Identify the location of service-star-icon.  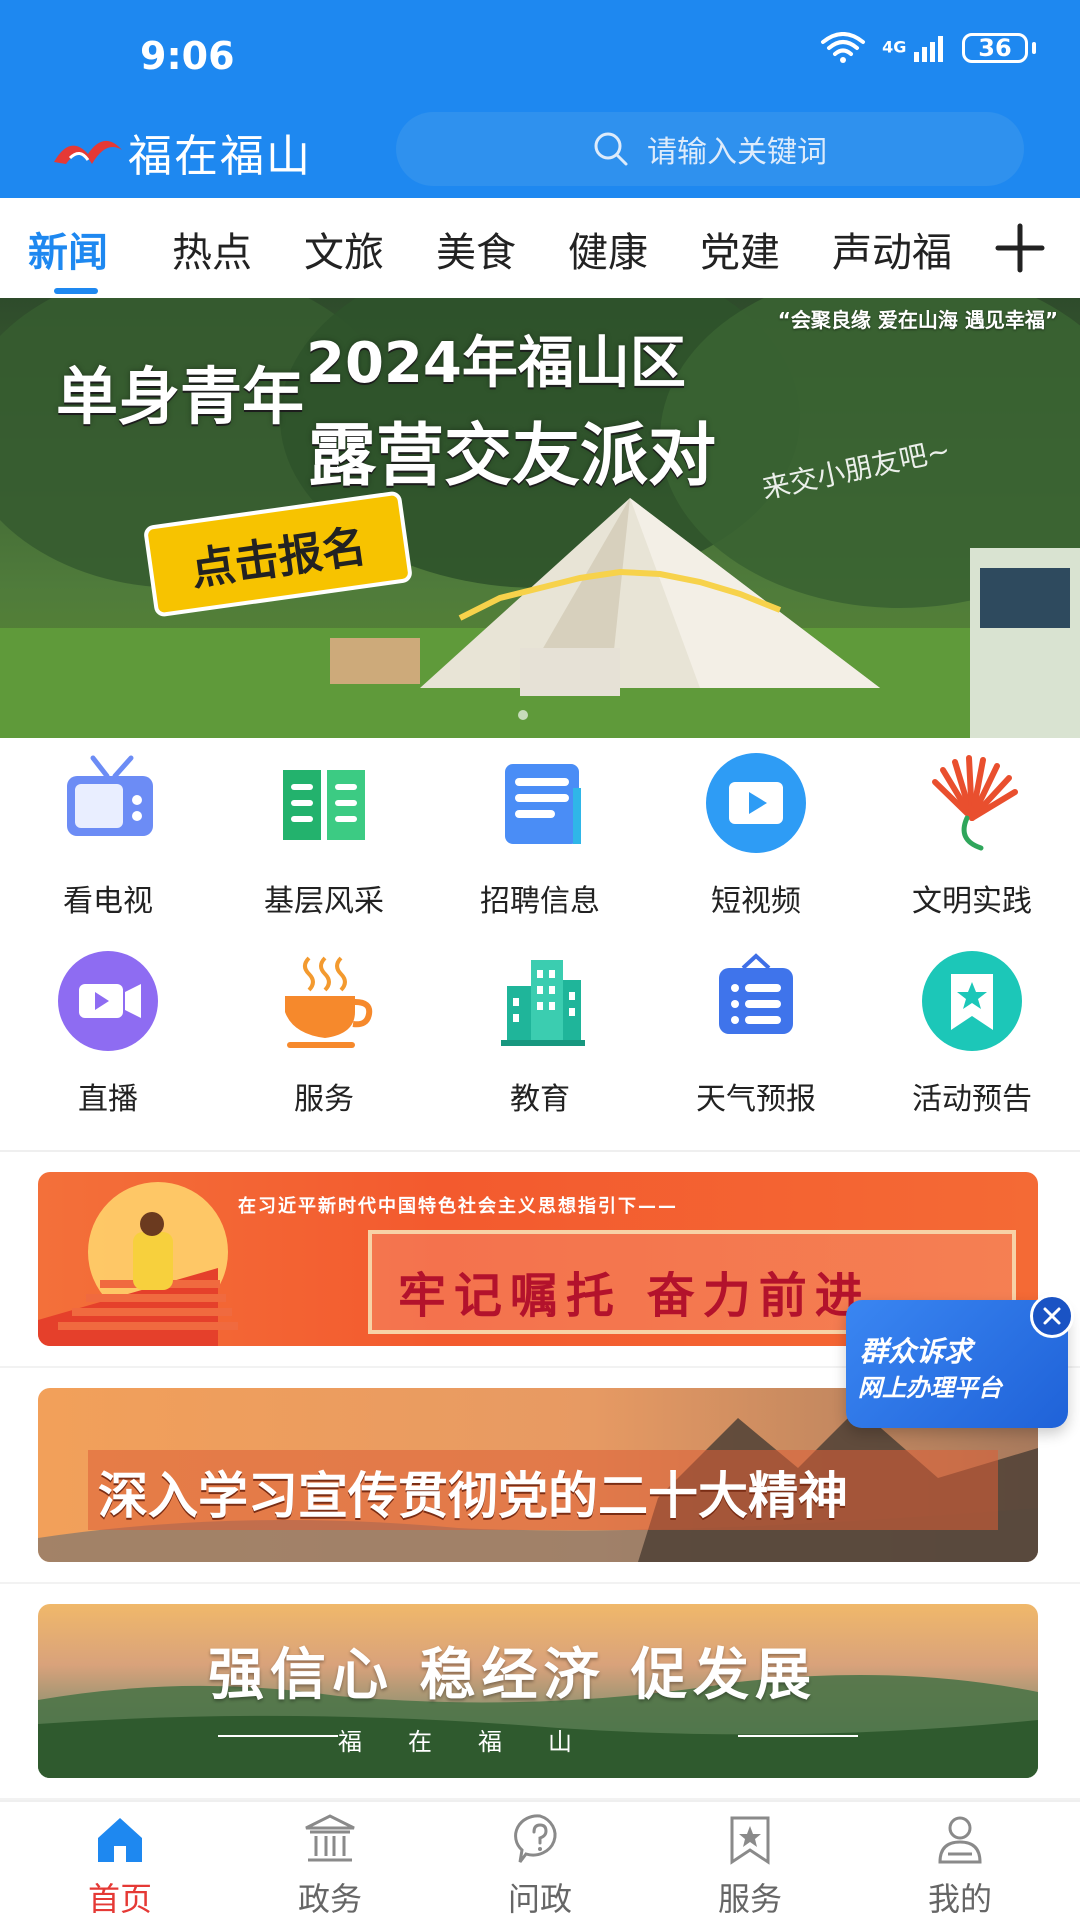
(750, 1840).